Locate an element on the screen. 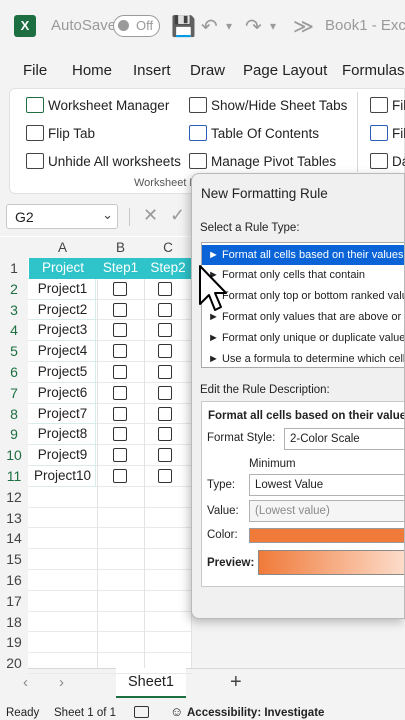 The width and height of the screenshot is (405, 720). add-sheet-button: + is located at coordinates (236, 682).